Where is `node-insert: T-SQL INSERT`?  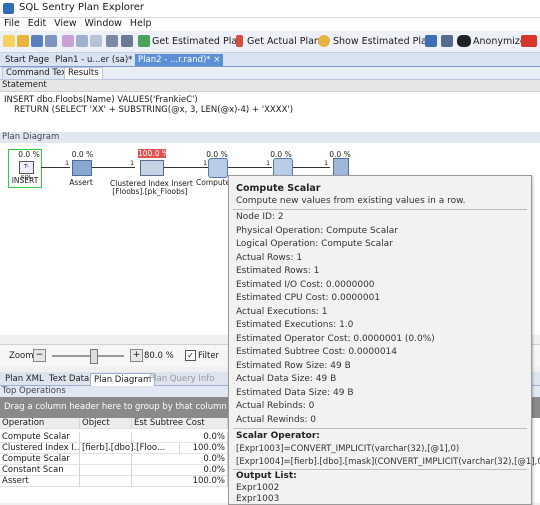 node-insert: T-SQL INSERT is located at coordinates (25, 168).